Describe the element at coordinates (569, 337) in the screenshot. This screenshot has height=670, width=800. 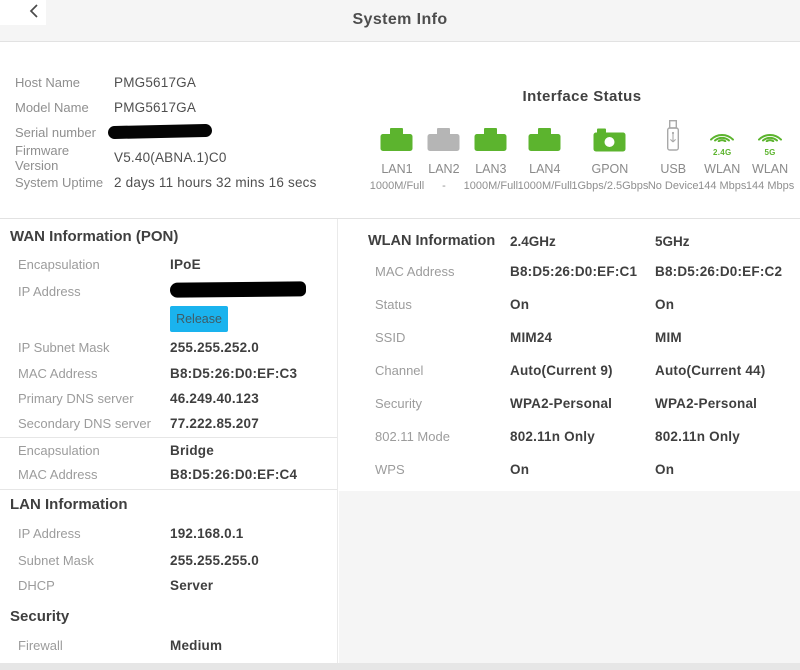
I see `wlan-row-ssid: SSID MIM24 MIM` at that location.